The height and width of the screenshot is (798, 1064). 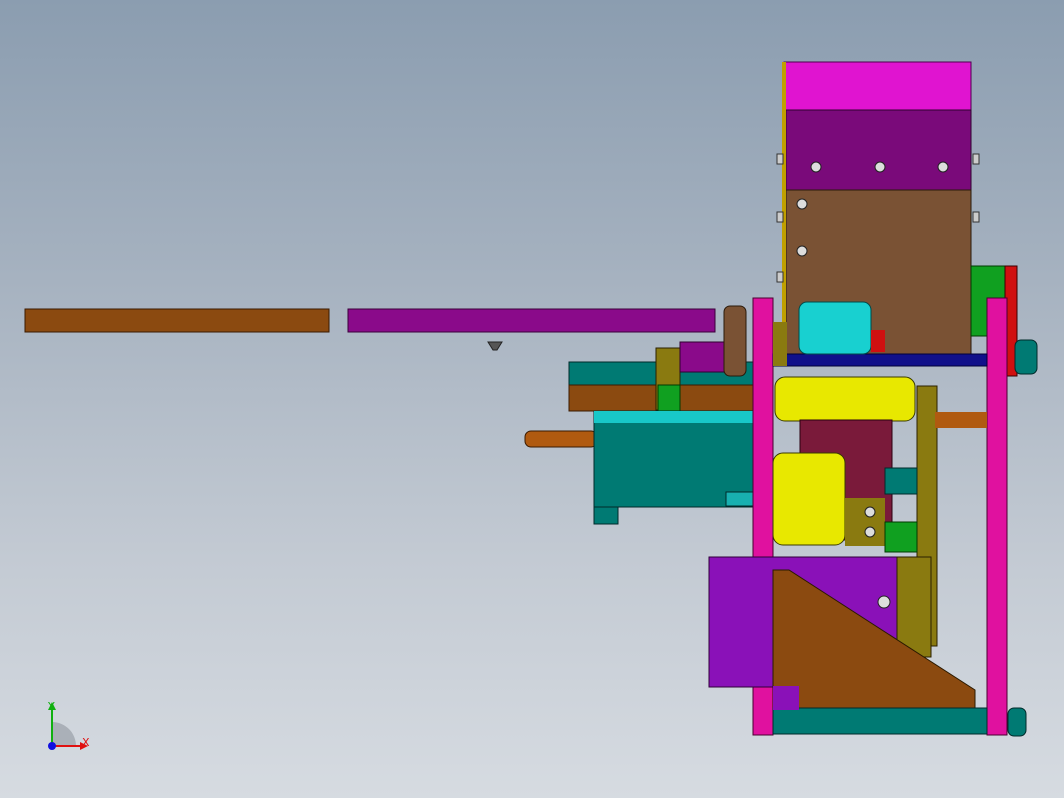 I want to click on triad-x-label: X, so click(x=86, y=742).